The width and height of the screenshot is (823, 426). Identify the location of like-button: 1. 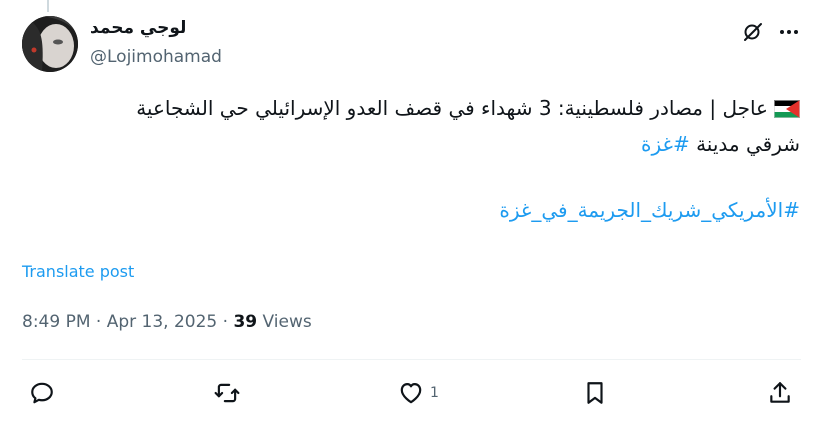
(418, 393).